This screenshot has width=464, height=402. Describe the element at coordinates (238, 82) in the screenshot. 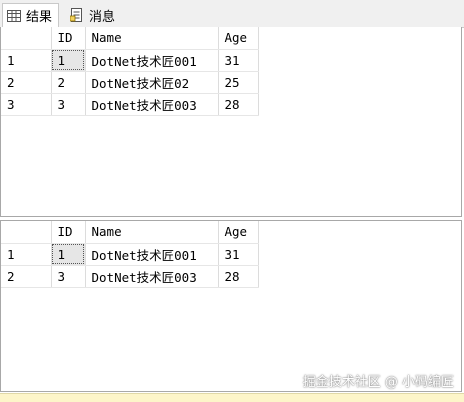

I see `cell-age: 25` at that location.